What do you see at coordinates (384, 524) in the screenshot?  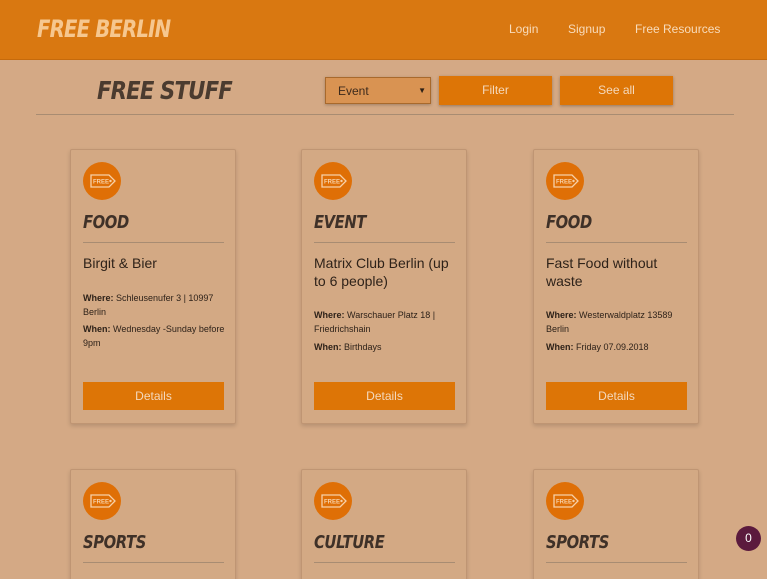 I see `offer-card: FREE CULTURE` at bounding box center [384, 524].